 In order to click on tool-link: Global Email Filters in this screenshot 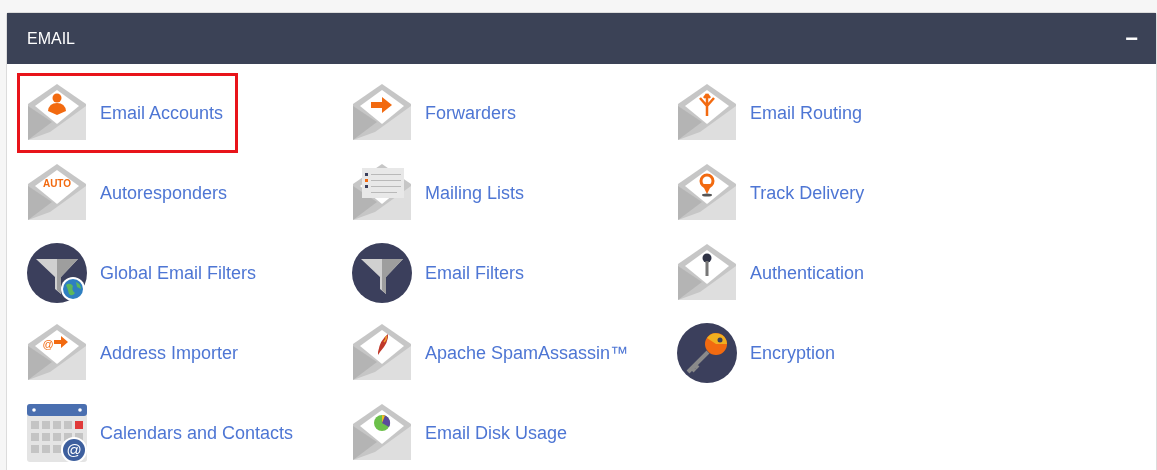, I will do `click(144, 273)`.